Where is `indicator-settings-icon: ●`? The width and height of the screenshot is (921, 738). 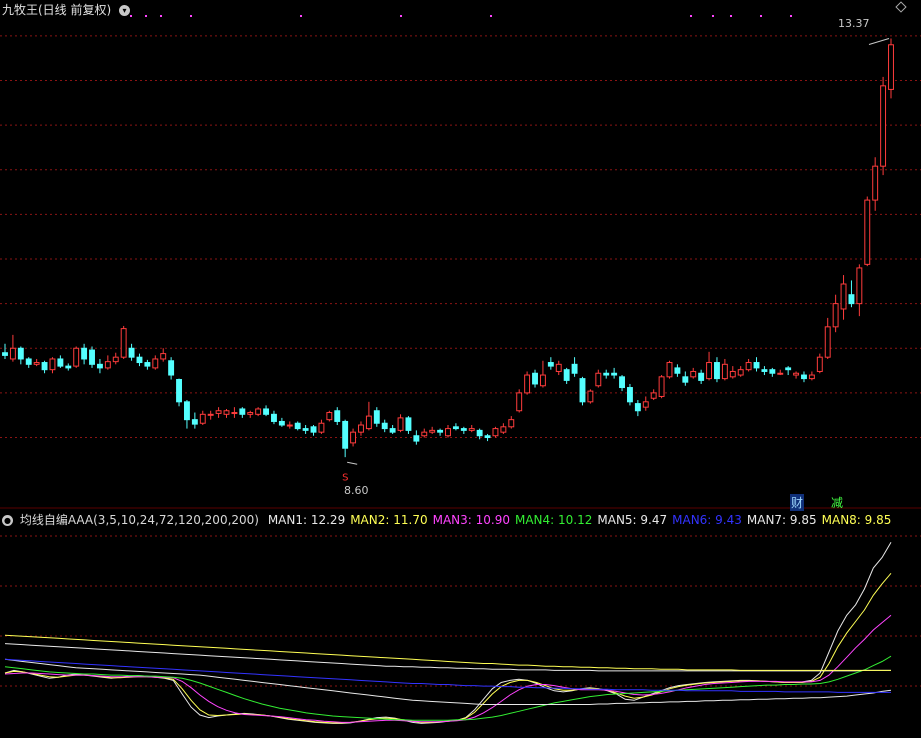
indicator-settings-icon: ● is located at coordinates (7, 520).